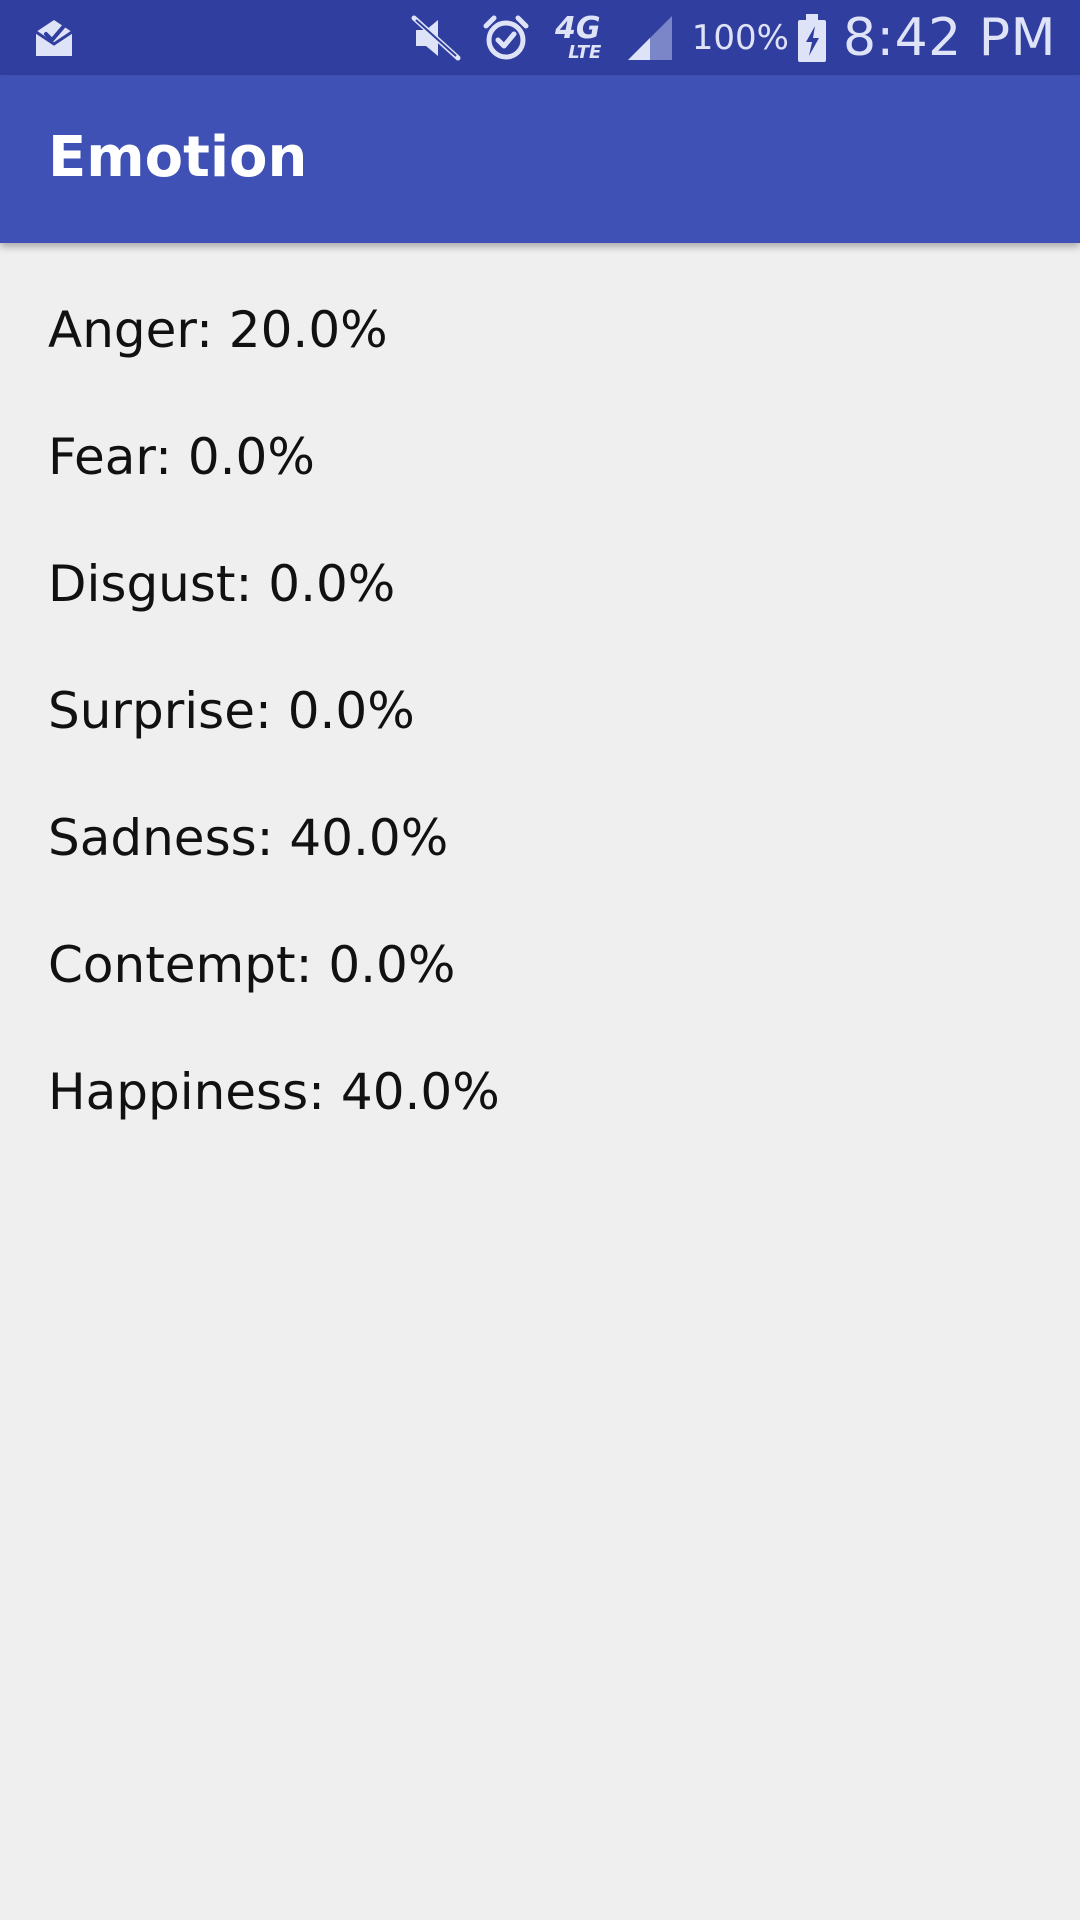 The width and height of the screenshot is (1080, 1920). What do you see at coordinates (740, 37) in the screenshot?
I see `battery-percent: 100%` at bounding box center [740, 37].